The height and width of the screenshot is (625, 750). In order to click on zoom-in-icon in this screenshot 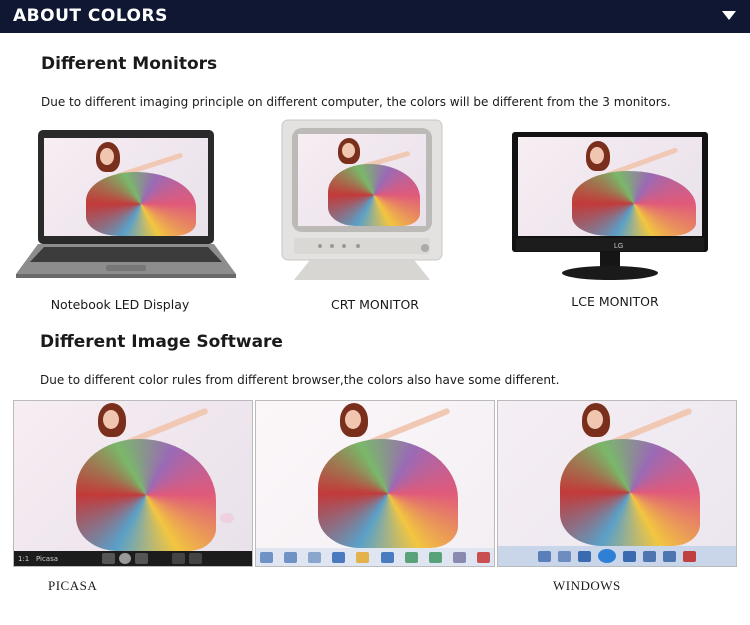, I will do `click(291, 557)`.